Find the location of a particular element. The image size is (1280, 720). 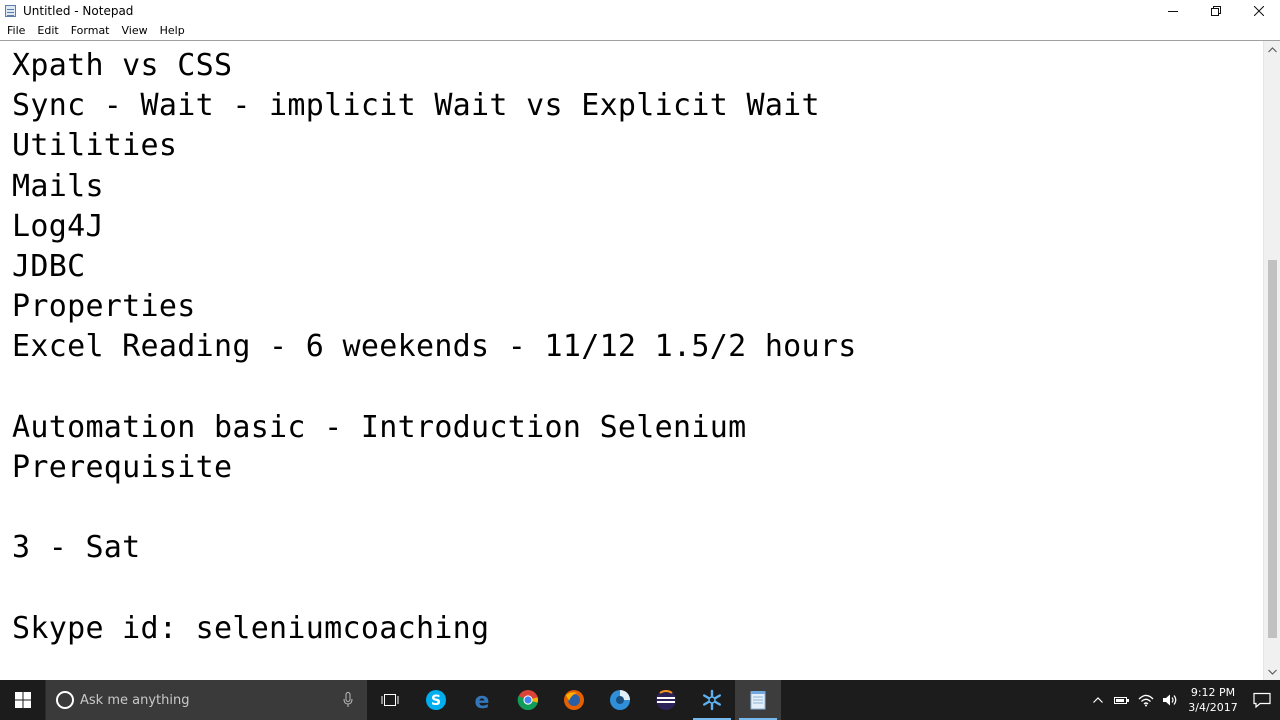

editor-line: Skype id: seleniumcoaching is located at coordinates (251, 628).